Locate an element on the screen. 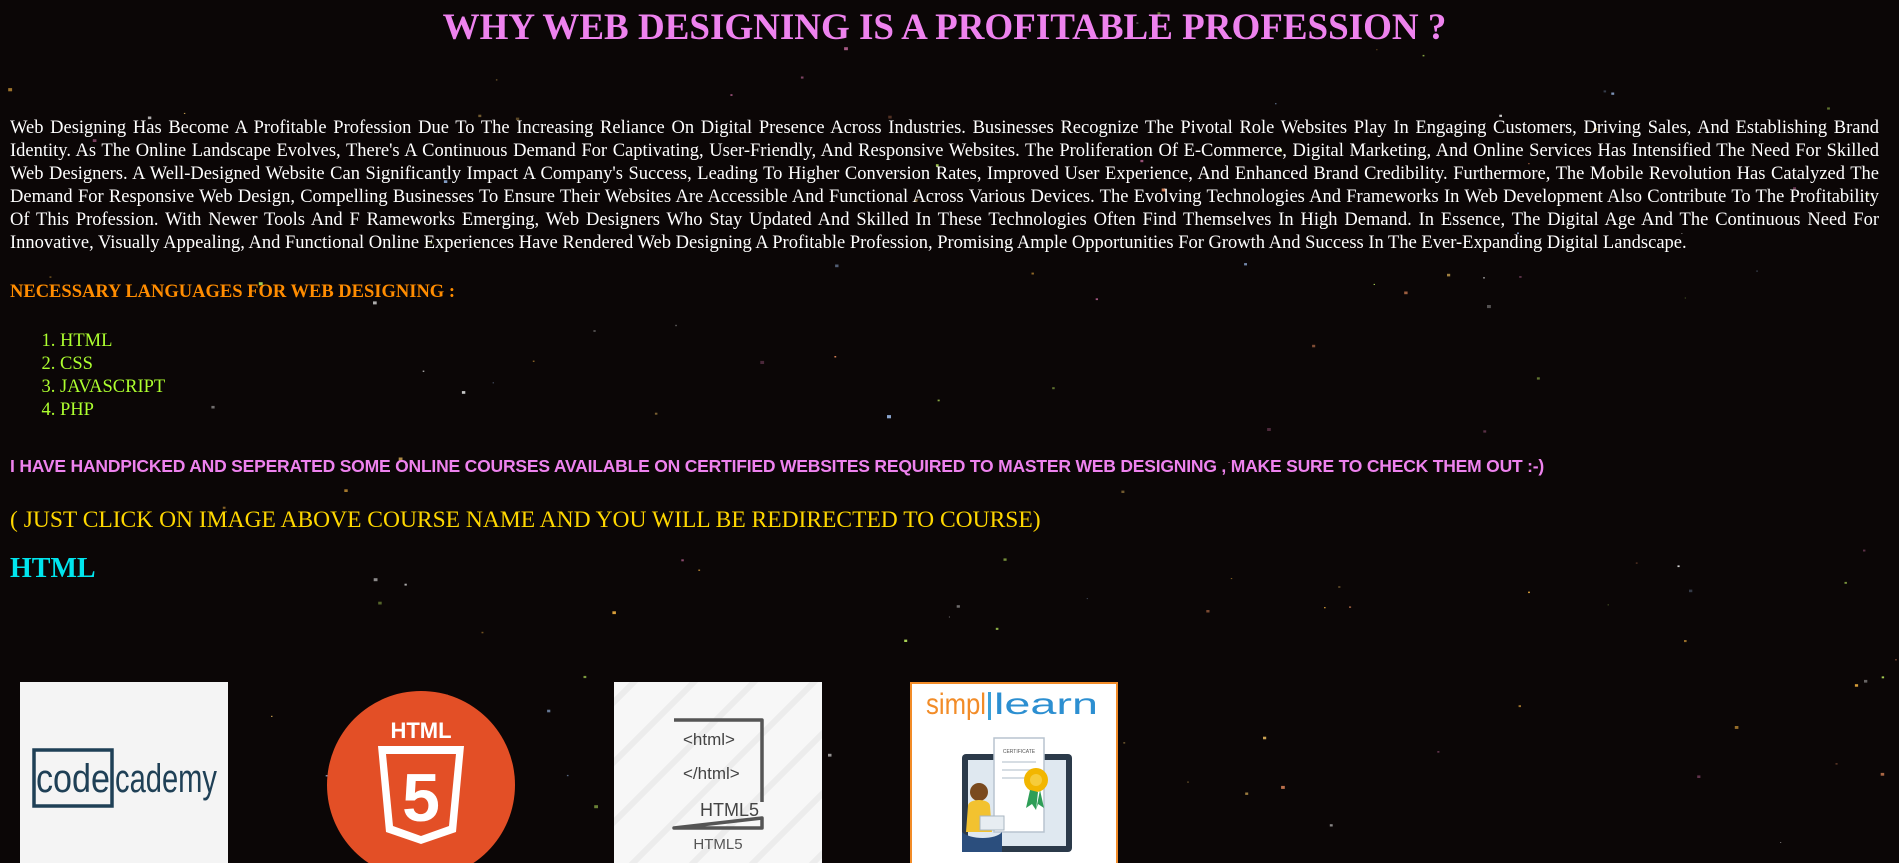  languages-list: HTML CSS JAVASCRIPT PHP is located at coordinates (944, 376).